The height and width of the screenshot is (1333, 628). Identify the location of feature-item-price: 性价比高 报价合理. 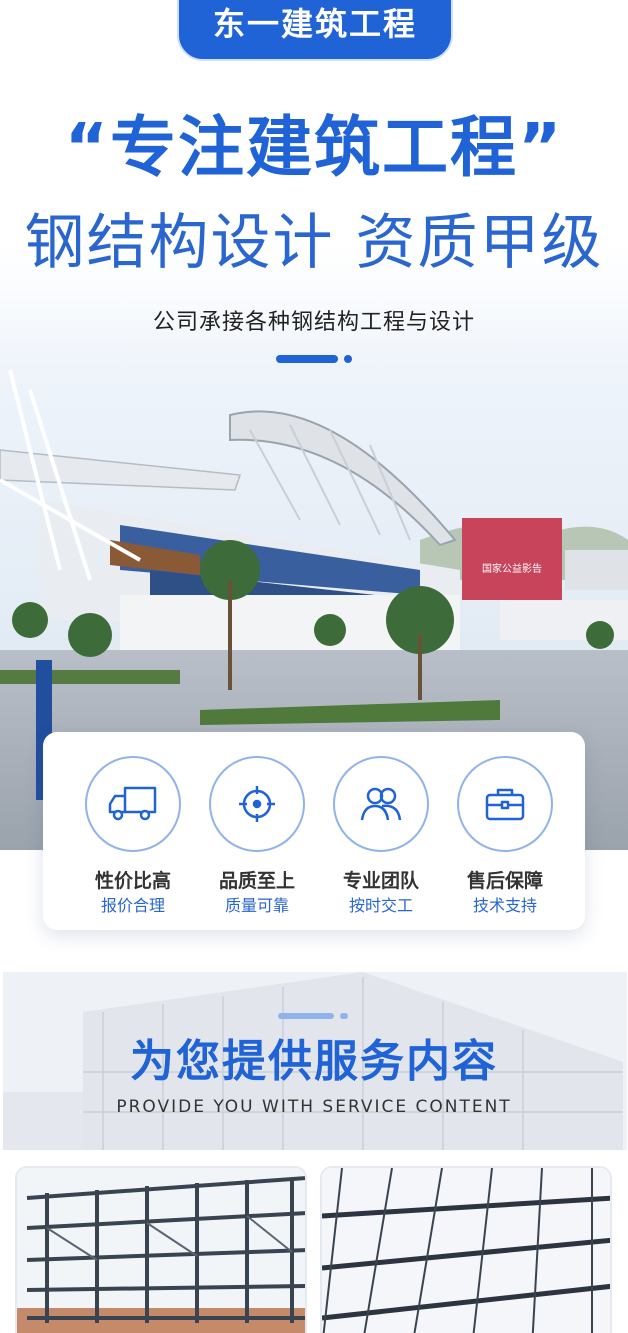
(120, 831).